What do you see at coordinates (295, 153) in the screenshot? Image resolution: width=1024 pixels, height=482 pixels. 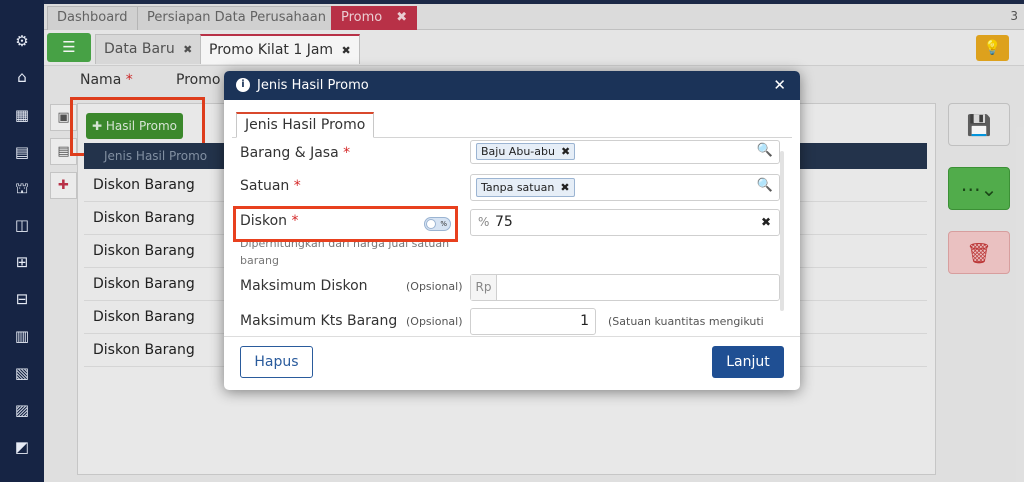 I see `barang-jasa-label: Barang & Jasa *` at bounding box center [295, 153].